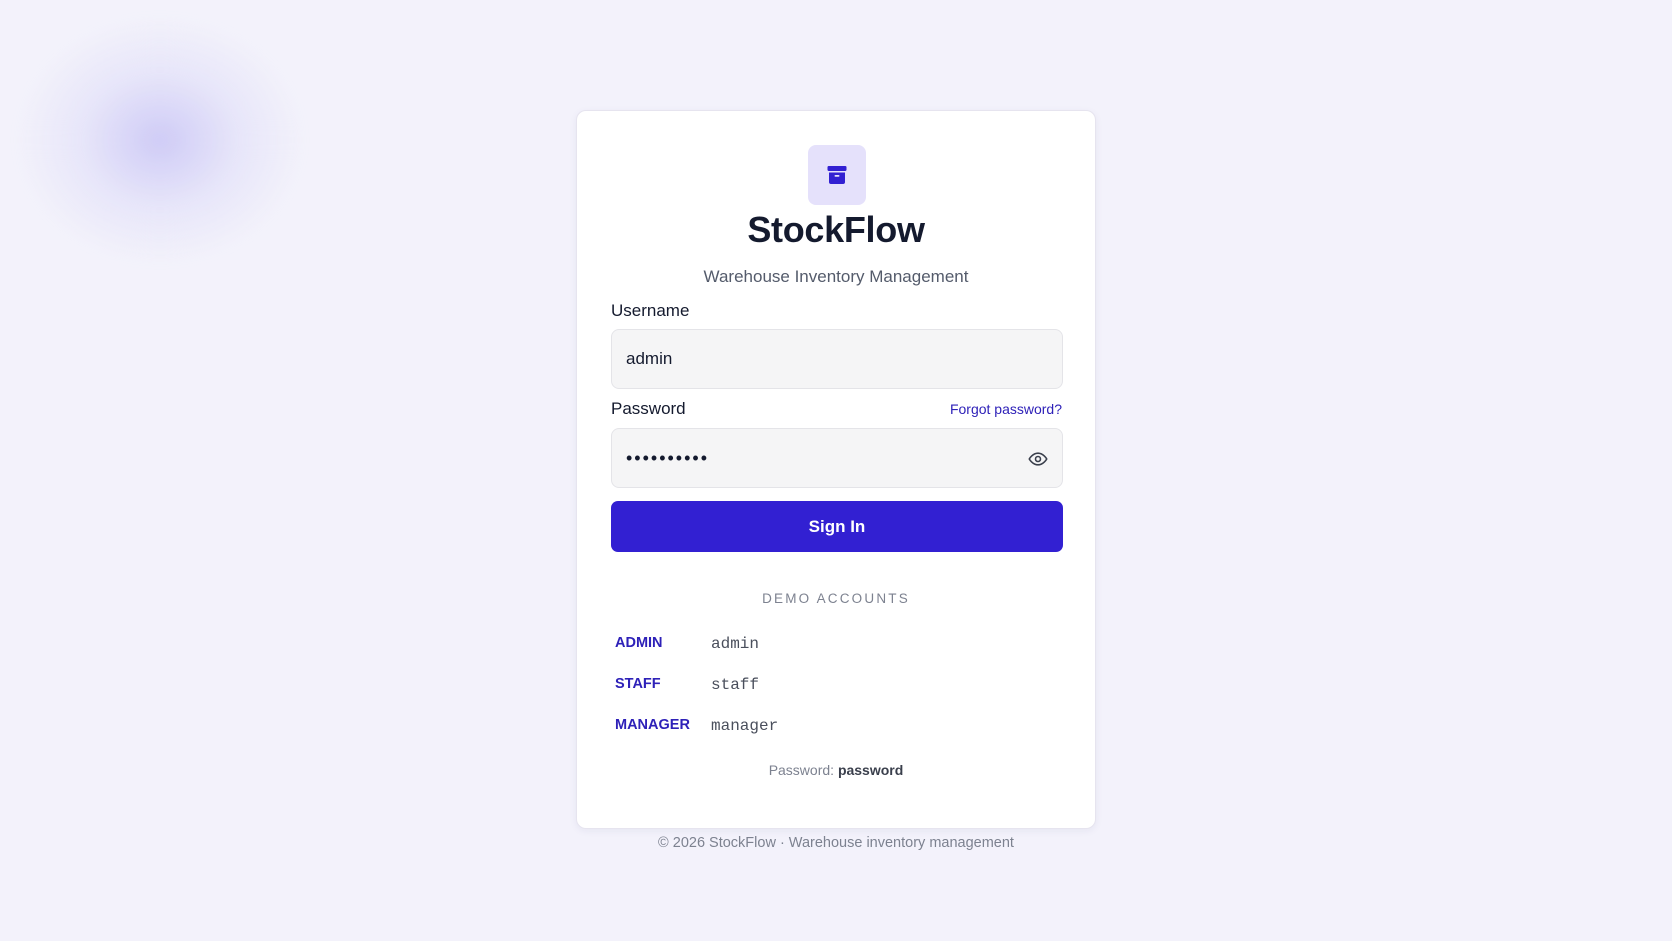 The image size is (1672, 941). I want to click on demo-account-role: STAFF, so click(638, 684).